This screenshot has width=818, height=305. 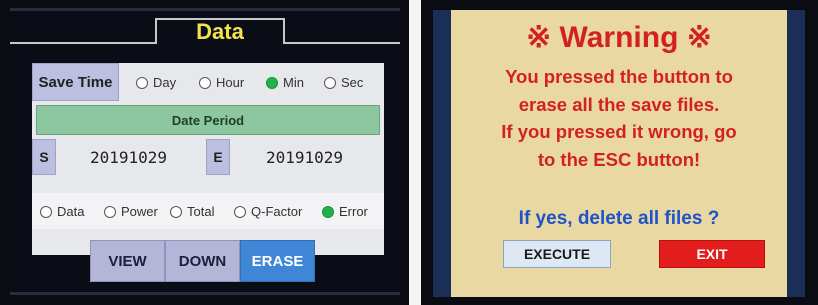 What do you see at coordinates (293, 82) in the screenshot?
I see `min-label: Min` at bounding box center [293, 82].